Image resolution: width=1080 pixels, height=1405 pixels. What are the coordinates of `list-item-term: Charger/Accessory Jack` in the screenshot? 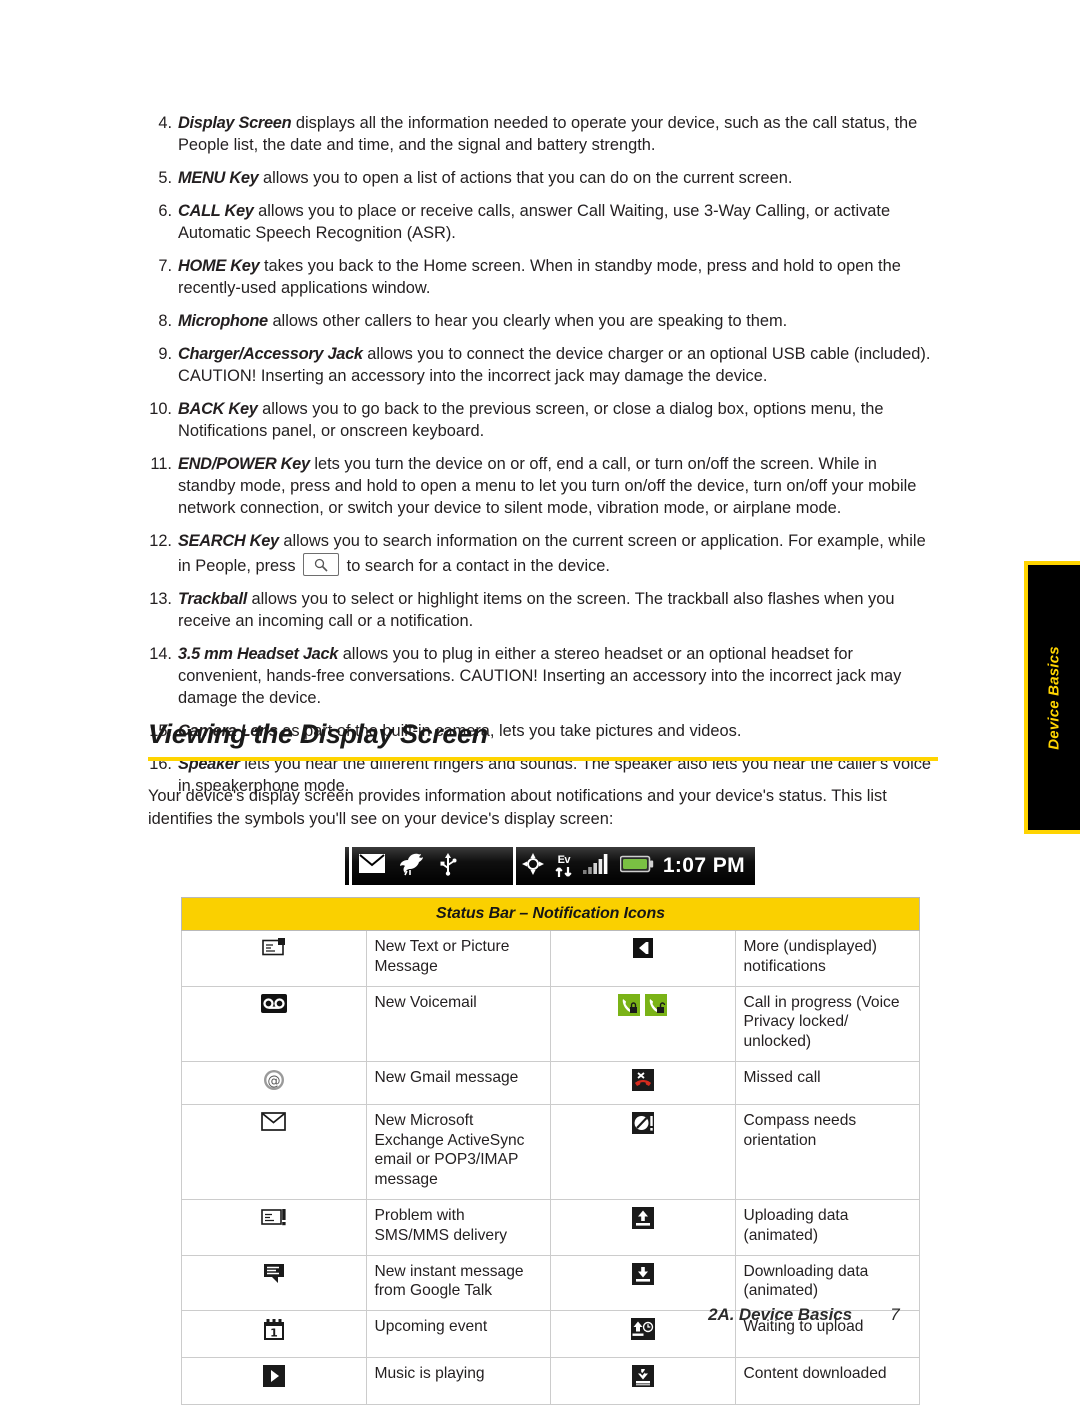 It's located at (270, 353).